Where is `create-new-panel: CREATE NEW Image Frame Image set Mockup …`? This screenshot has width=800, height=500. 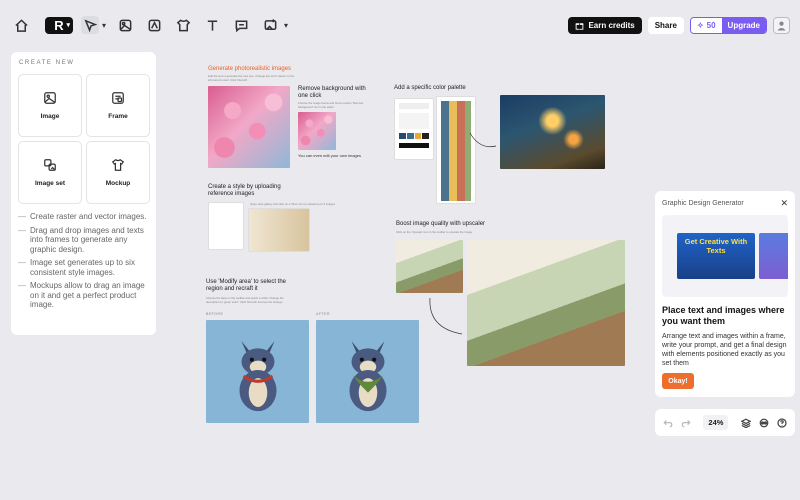
create-new-panel: CREATE NEW Image Frame Image set Mockup … is located at coordinates (83, 193).